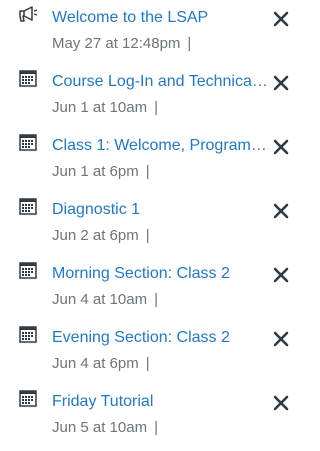  I want to click on todo-item: Diagnostic 1 Jun 2 at 6pm |, so click(152, 224).